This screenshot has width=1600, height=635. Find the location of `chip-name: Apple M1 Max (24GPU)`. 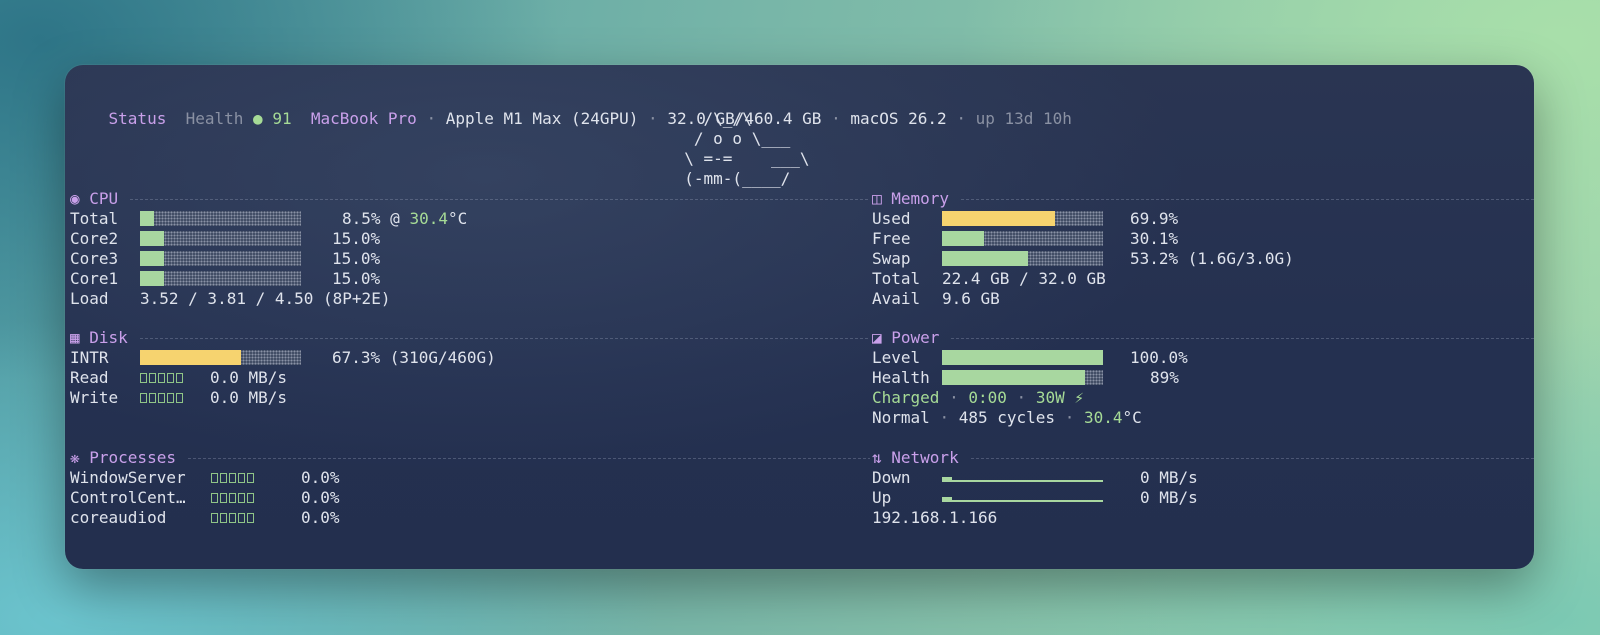

chip-name: Apple M1 Max (24GPU) is located at coordinates (542, 118).